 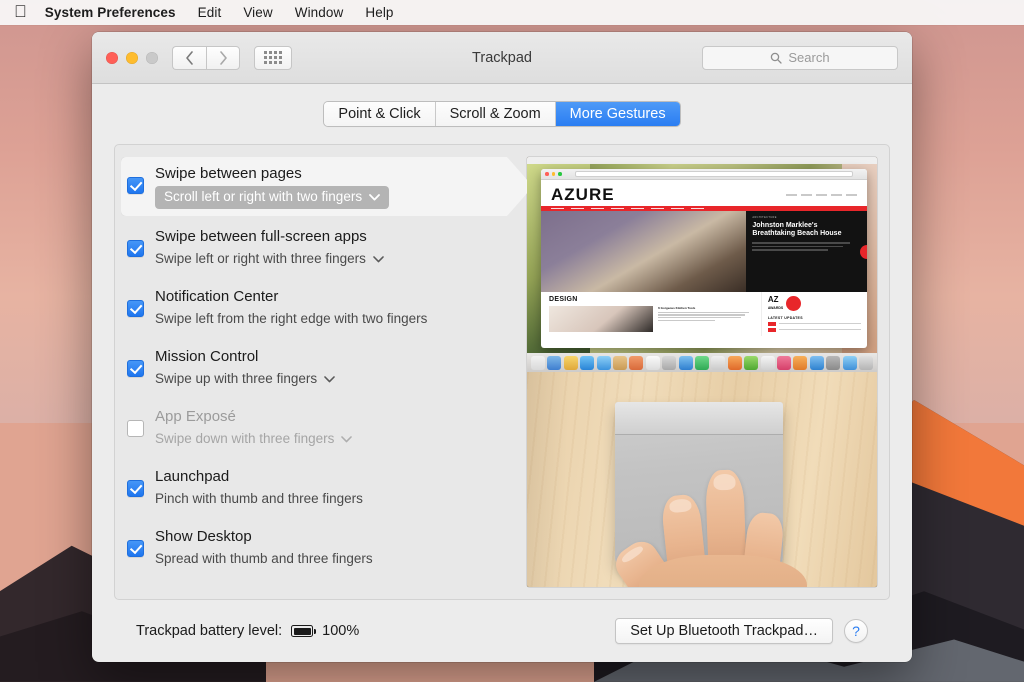 I want to click on tab-more-gestures: More Gestures, so click(x=617, y=114).